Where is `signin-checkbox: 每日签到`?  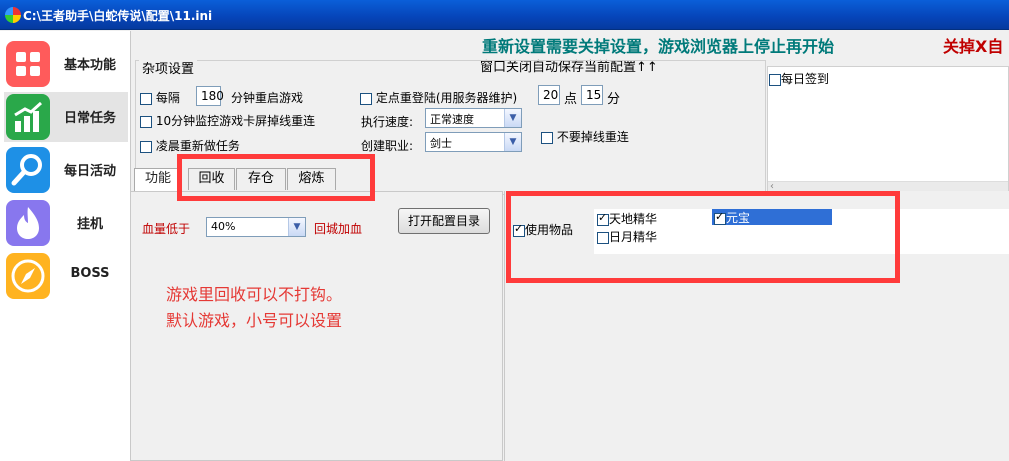
signin-checkbox: 每日签到 is located at coordinates (799, 78).